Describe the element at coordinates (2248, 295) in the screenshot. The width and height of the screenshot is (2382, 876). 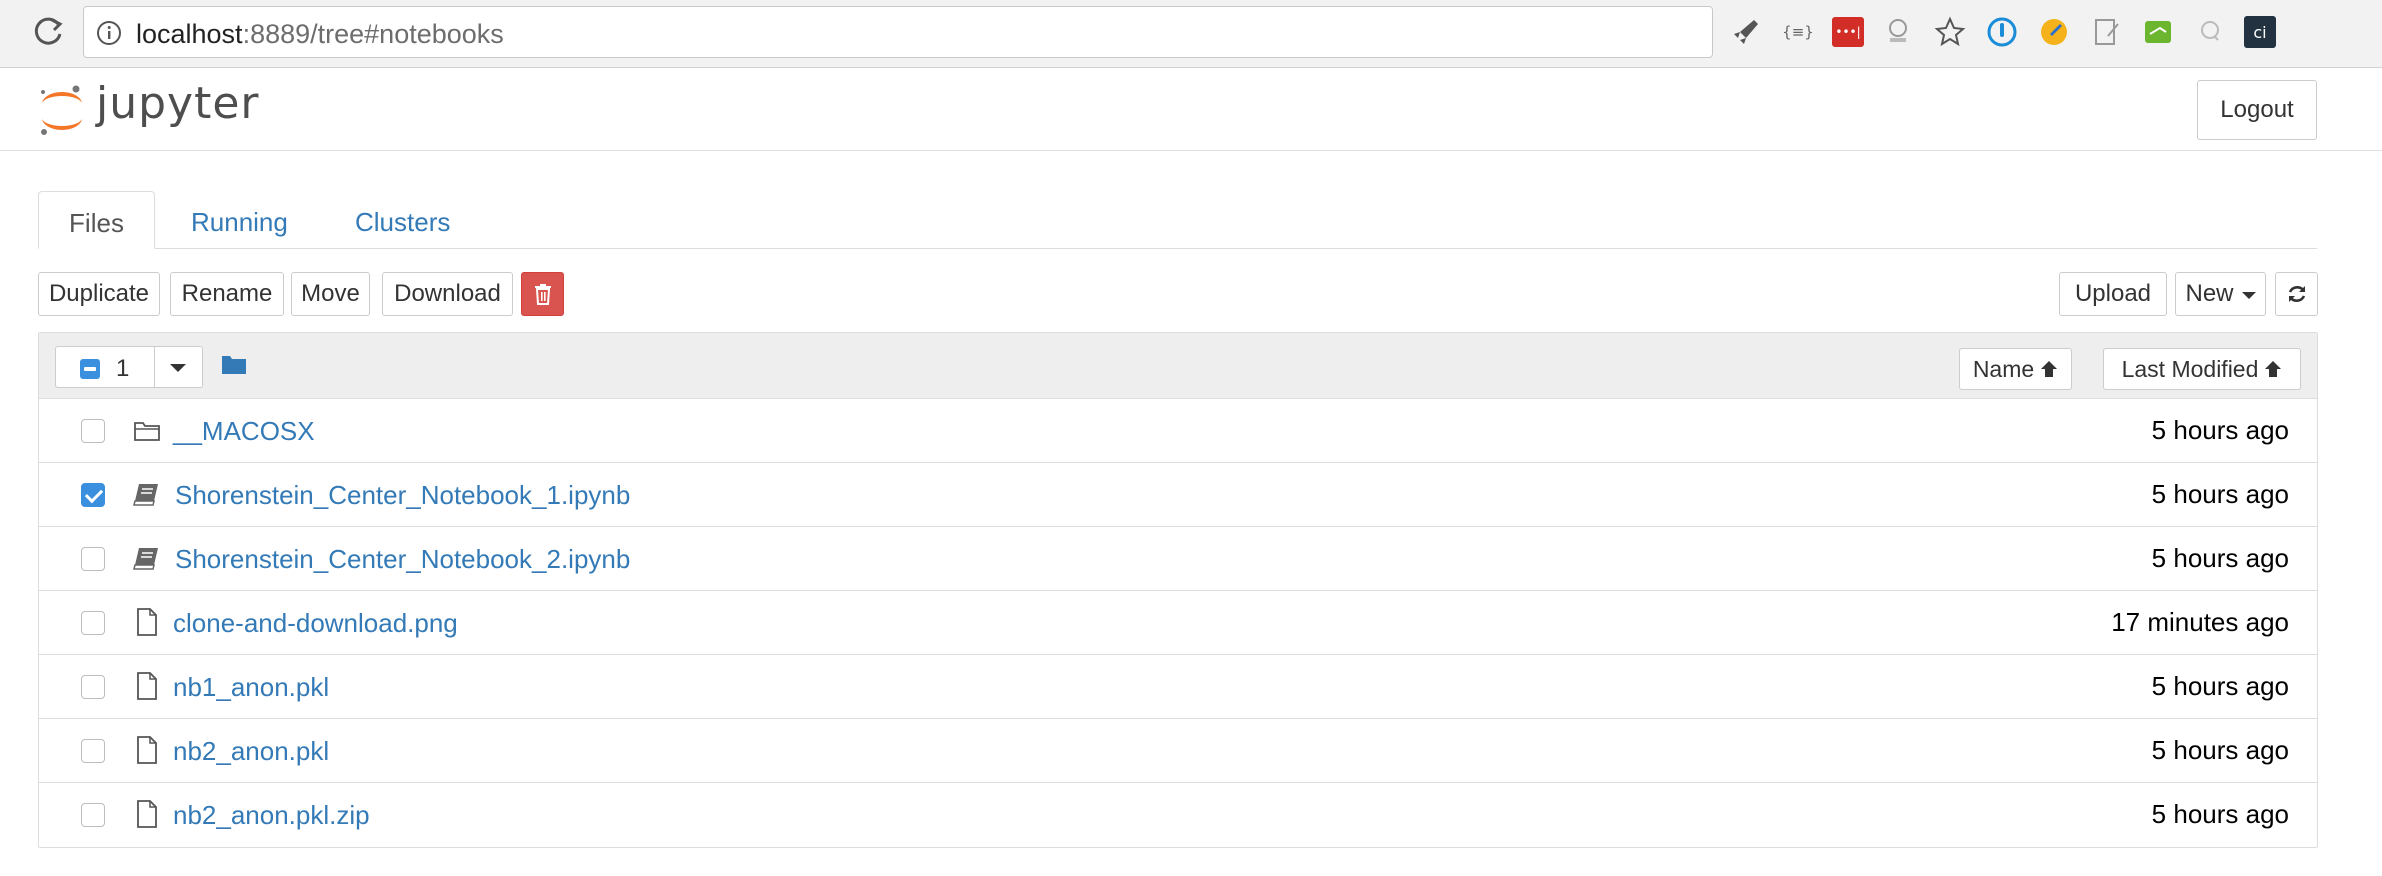
I see `caret-down-icon` at that location.